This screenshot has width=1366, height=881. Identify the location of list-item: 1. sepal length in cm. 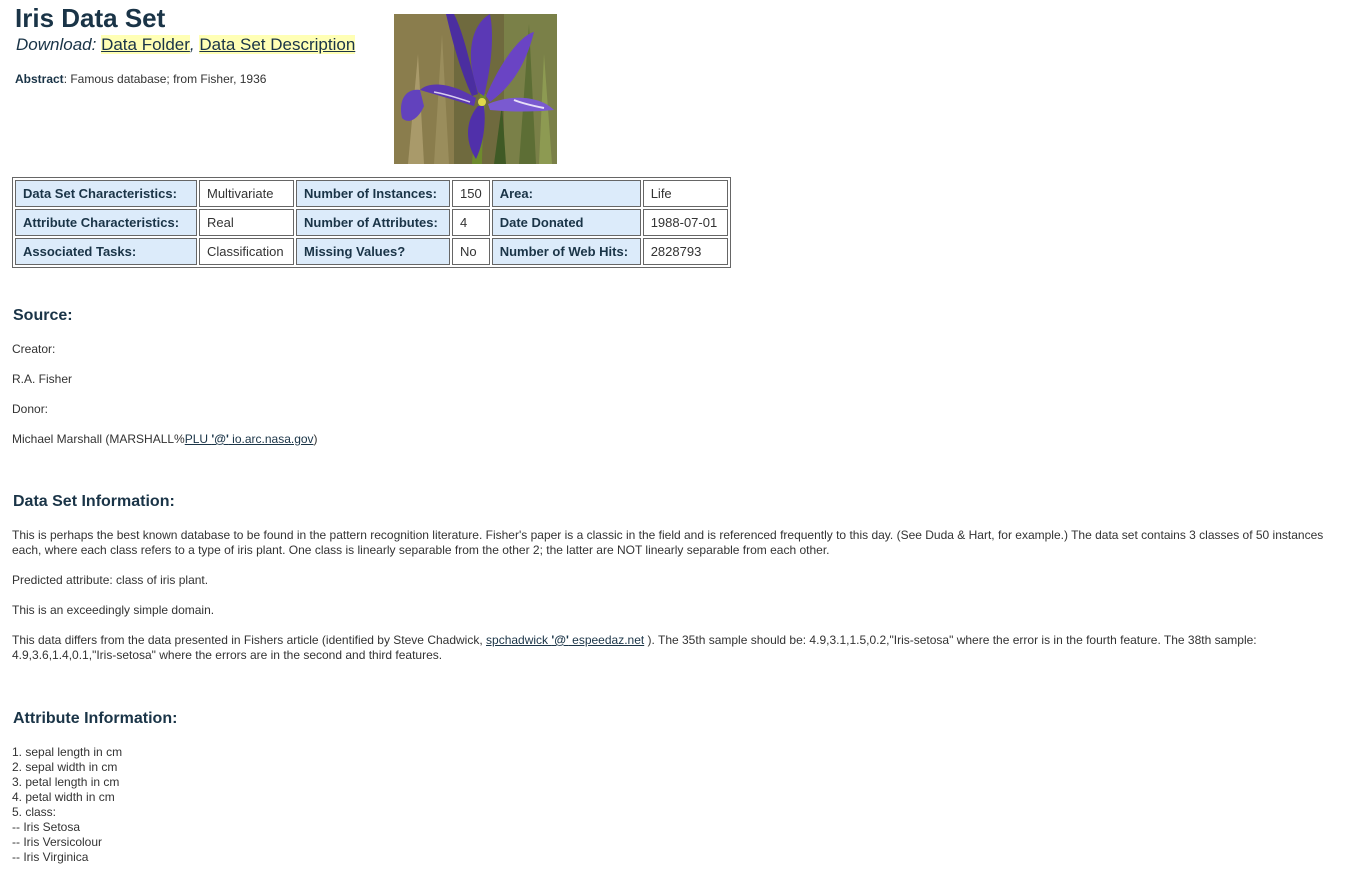
(67, 752).